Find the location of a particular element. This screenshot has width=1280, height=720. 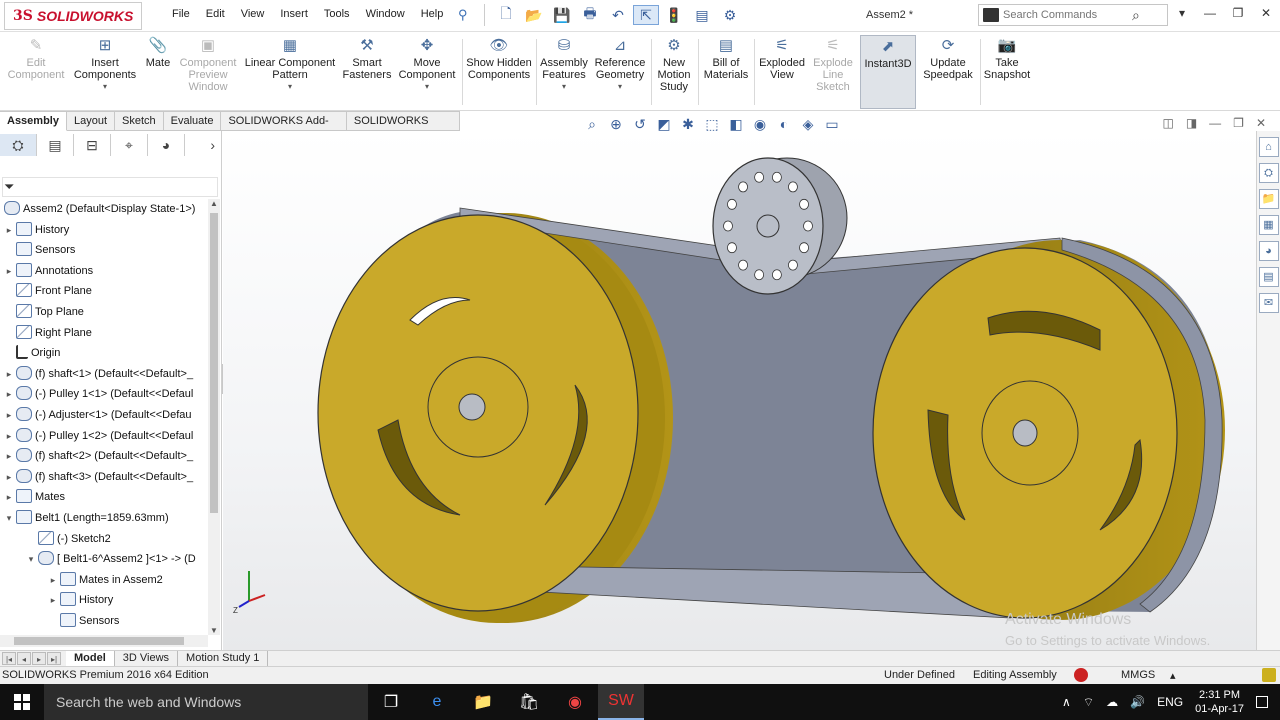

view-palette-icon: ▦ is located at coordinates (1268, 225).